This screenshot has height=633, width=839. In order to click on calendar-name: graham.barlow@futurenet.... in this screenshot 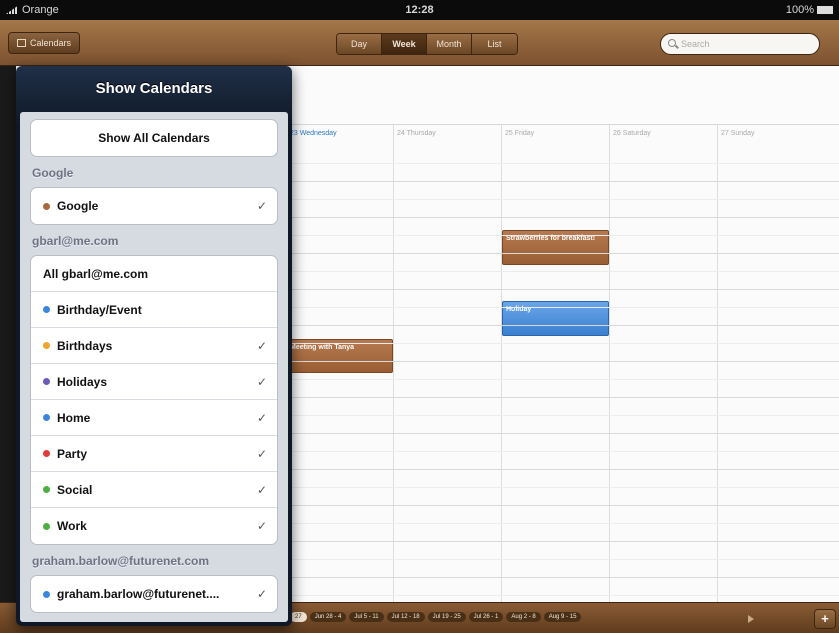, I will do `click(138, 594)`.